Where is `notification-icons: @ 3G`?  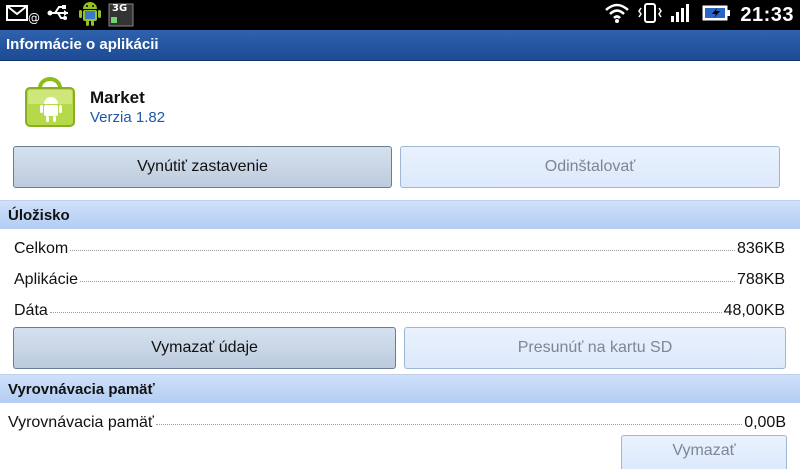 notification-icons: @ 3G is located at coordinates (70, 15).